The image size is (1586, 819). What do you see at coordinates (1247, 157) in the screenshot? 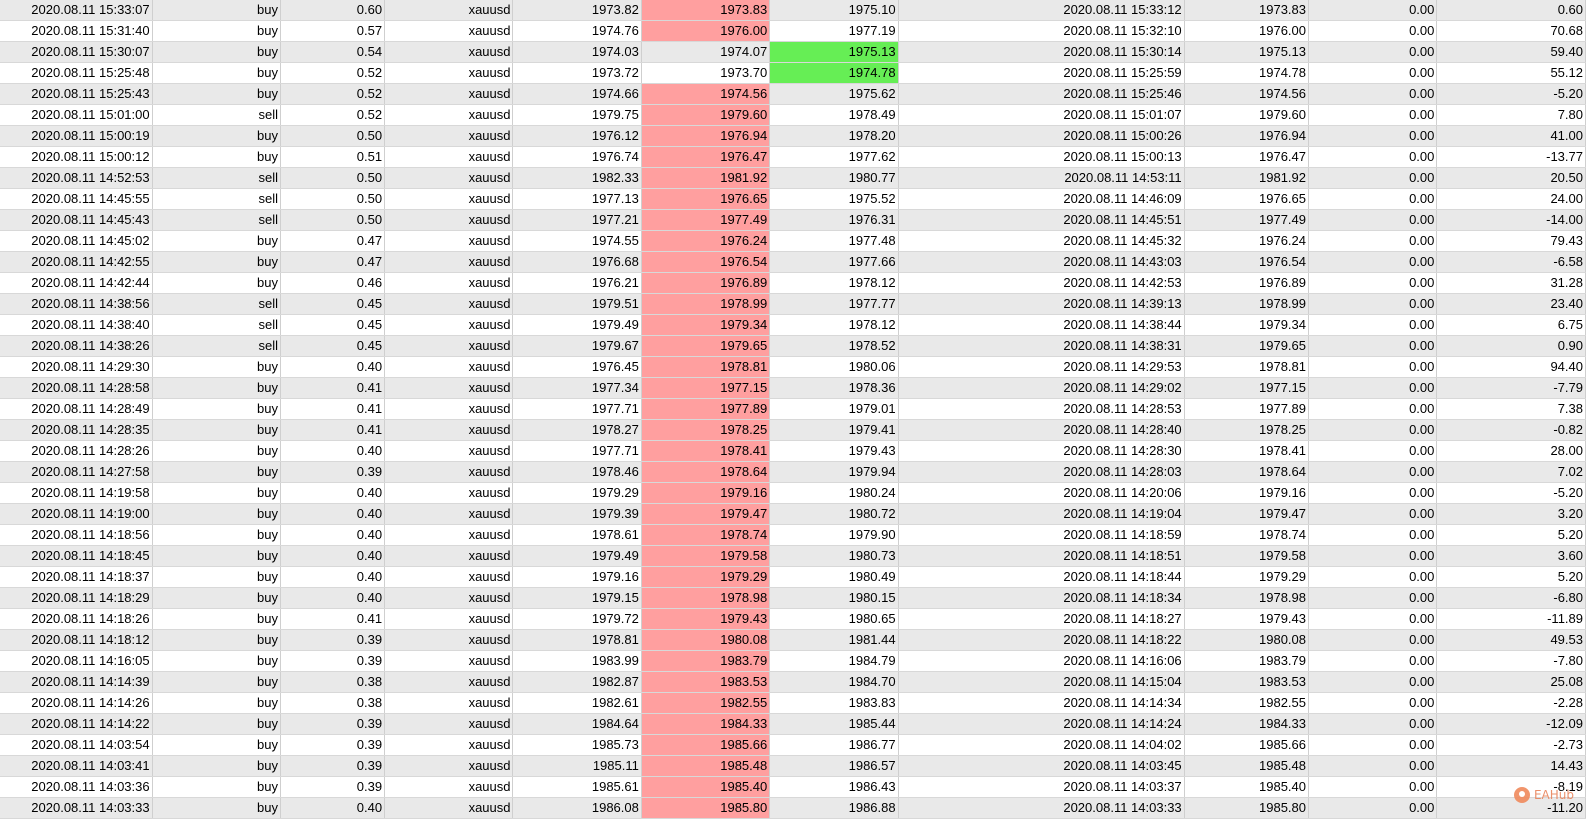
I see `close-price-cell: 1976.47` at bounding box center [1247, 157].